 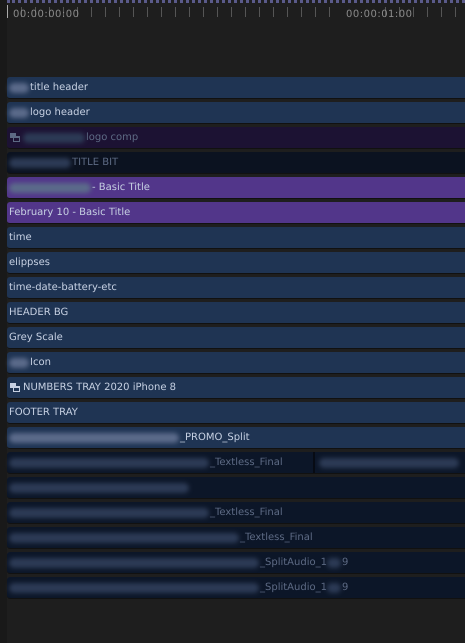 What do you see at coordinates (60, 113) in the screenshot?
I see `layer-name: logo header` at bounding box center [60, 113].